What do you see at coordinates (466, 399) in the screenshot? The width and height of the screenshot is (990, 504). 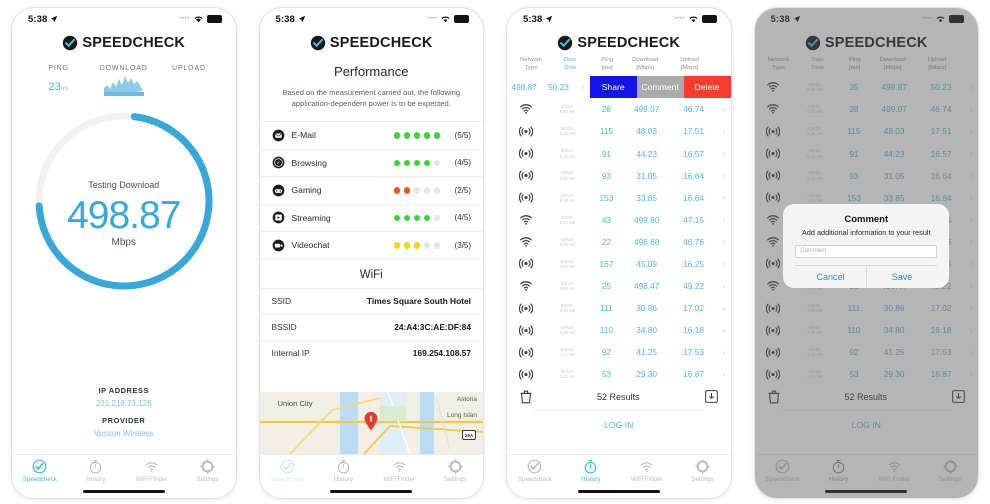 I see `map-label-astoria: Astoria` at bounding box center [466, 399].